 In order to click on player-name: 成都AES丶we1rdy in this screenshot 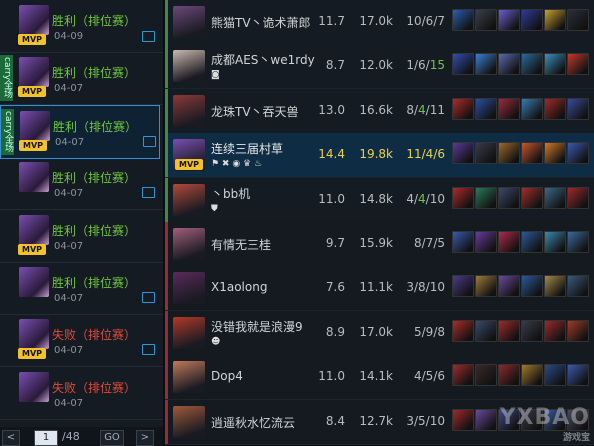, I will do `click(263, 59)`.